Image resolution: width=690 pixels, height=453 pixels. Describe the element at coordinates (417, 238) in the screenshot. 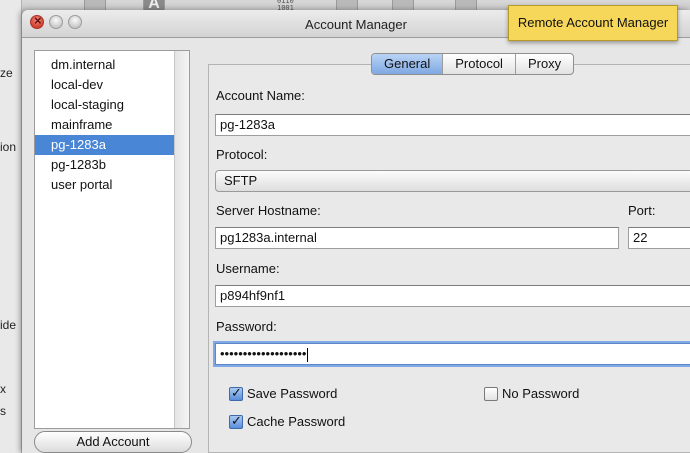

I see `hostname-field: pg1283a.internal` at that location.